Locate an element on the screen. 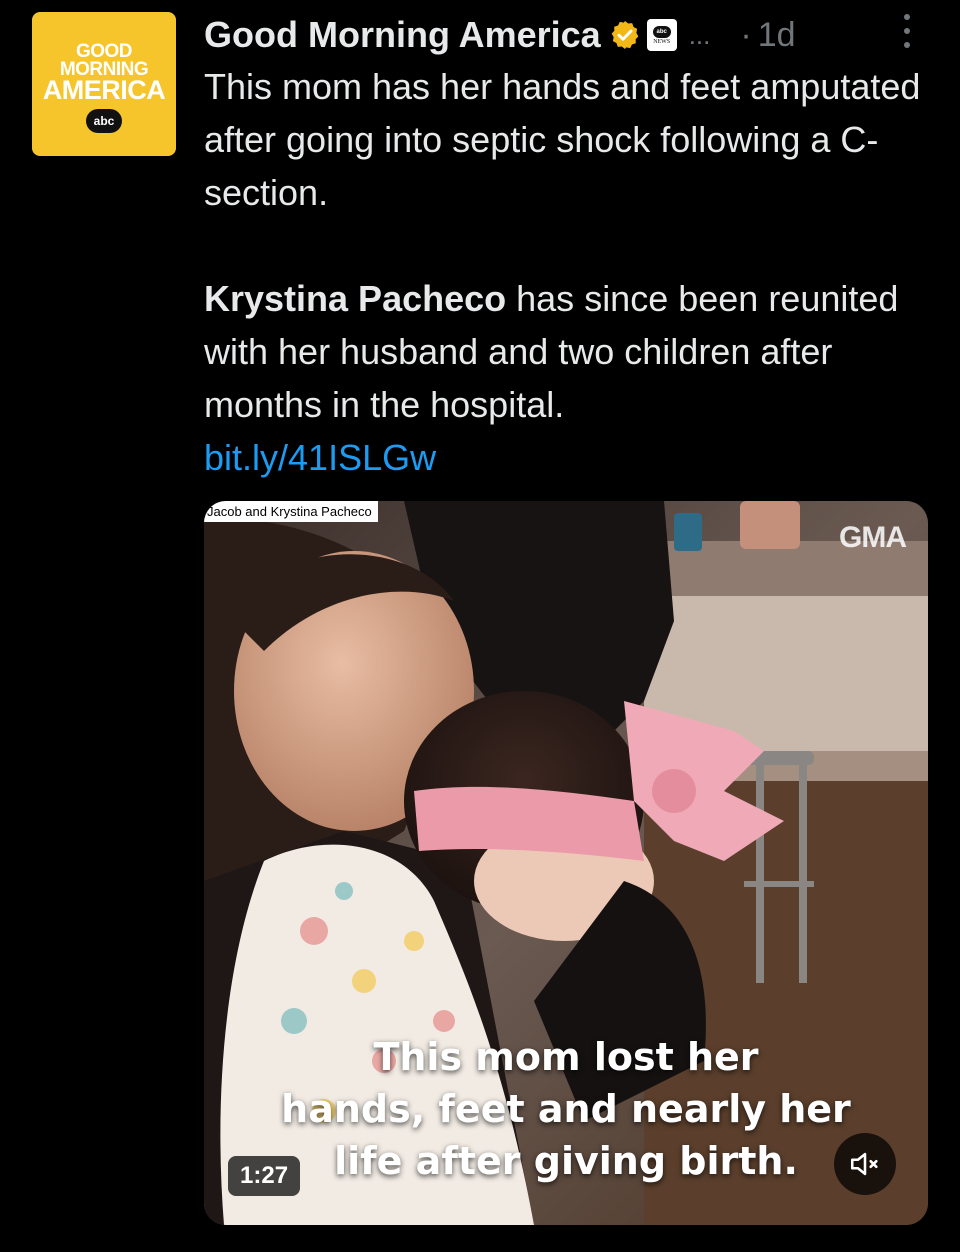 This screenshot has width=960, height=1252. mentioned-name: Krystina Pacheco is located at coordinates (355, 298).